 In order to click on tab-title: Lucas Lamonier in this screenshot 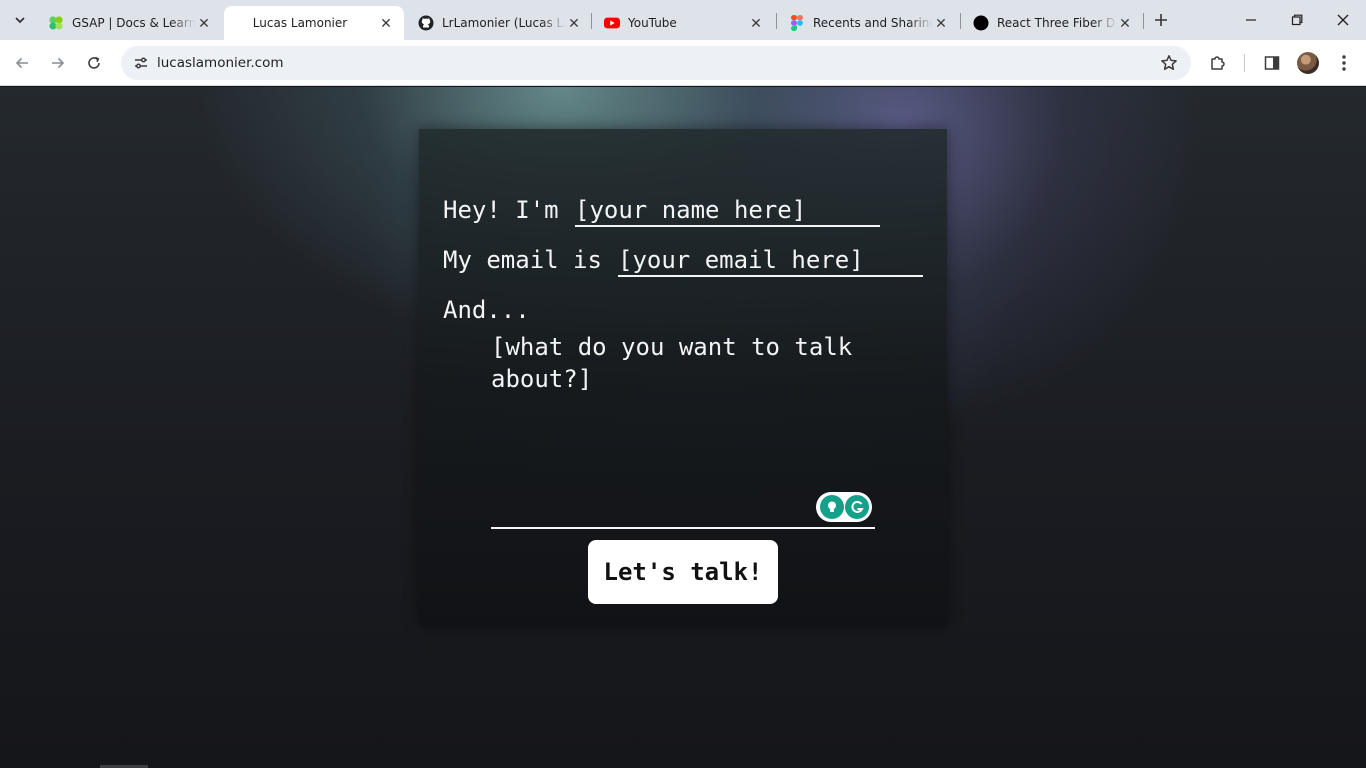, I will do `click(300, 23)`.